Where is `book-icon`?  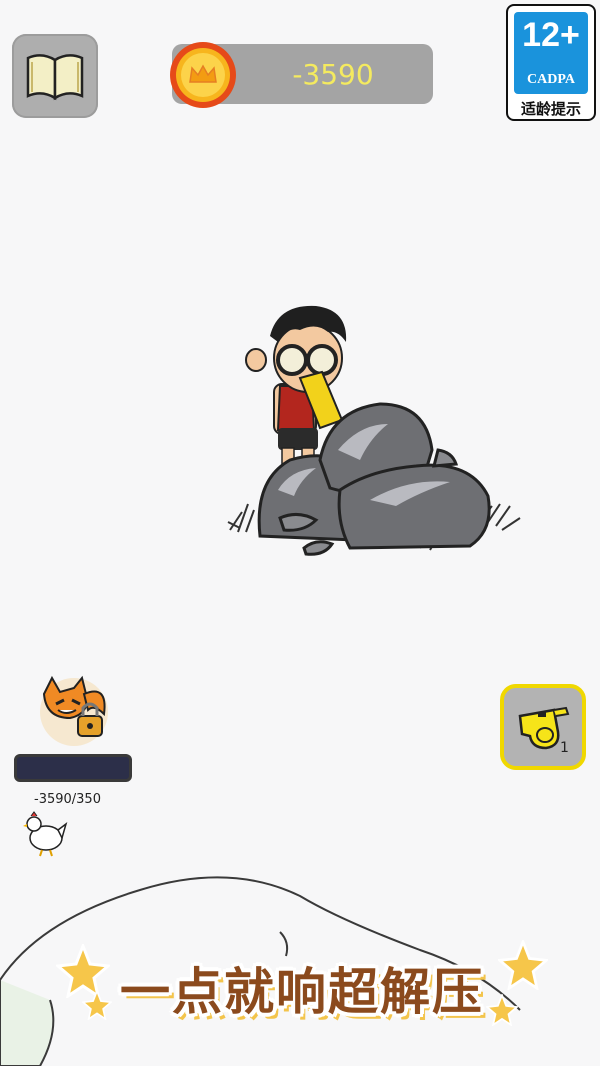 book-icon is located at coordinates (55, 77).